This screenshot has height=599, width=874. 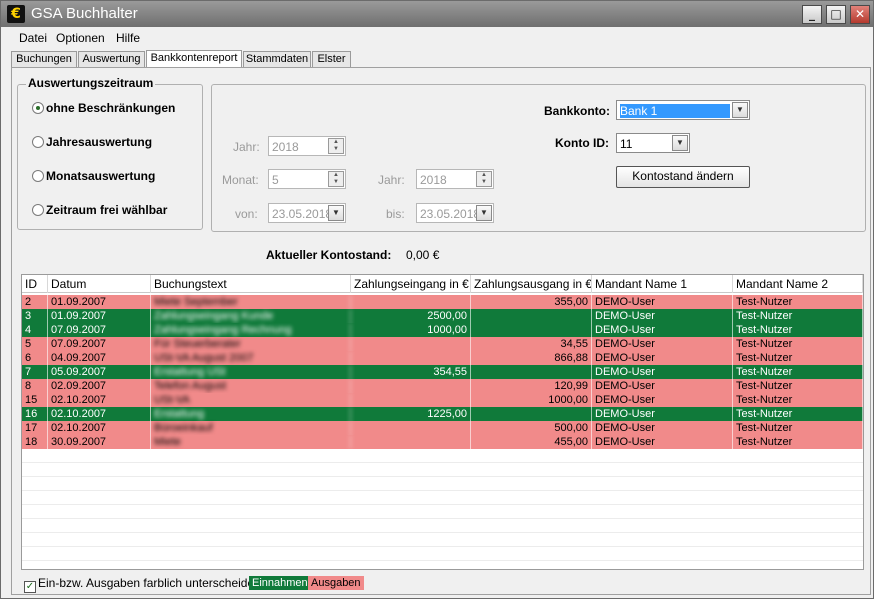 I want to click on cell-text: Erstattung USt, so click(x=251, y=372).